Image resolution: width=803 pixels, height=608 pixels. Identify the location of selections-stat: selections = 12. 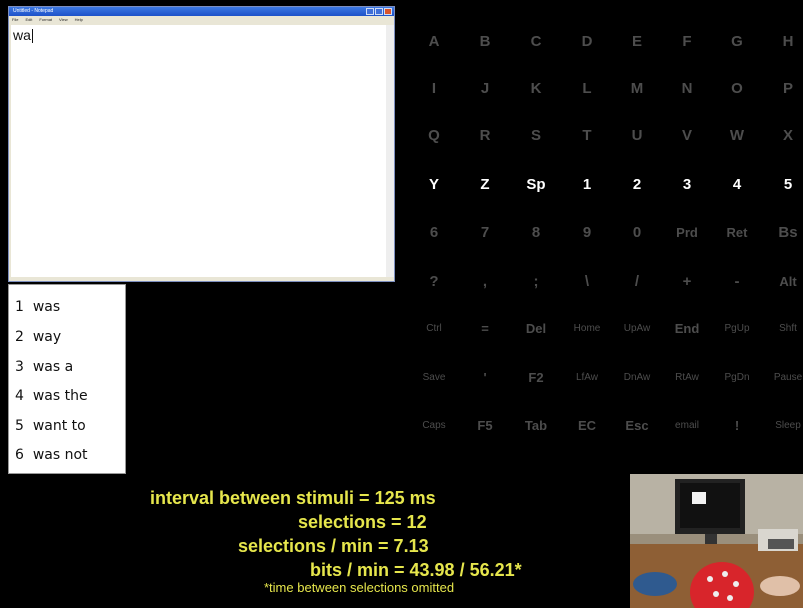
(362, 522).